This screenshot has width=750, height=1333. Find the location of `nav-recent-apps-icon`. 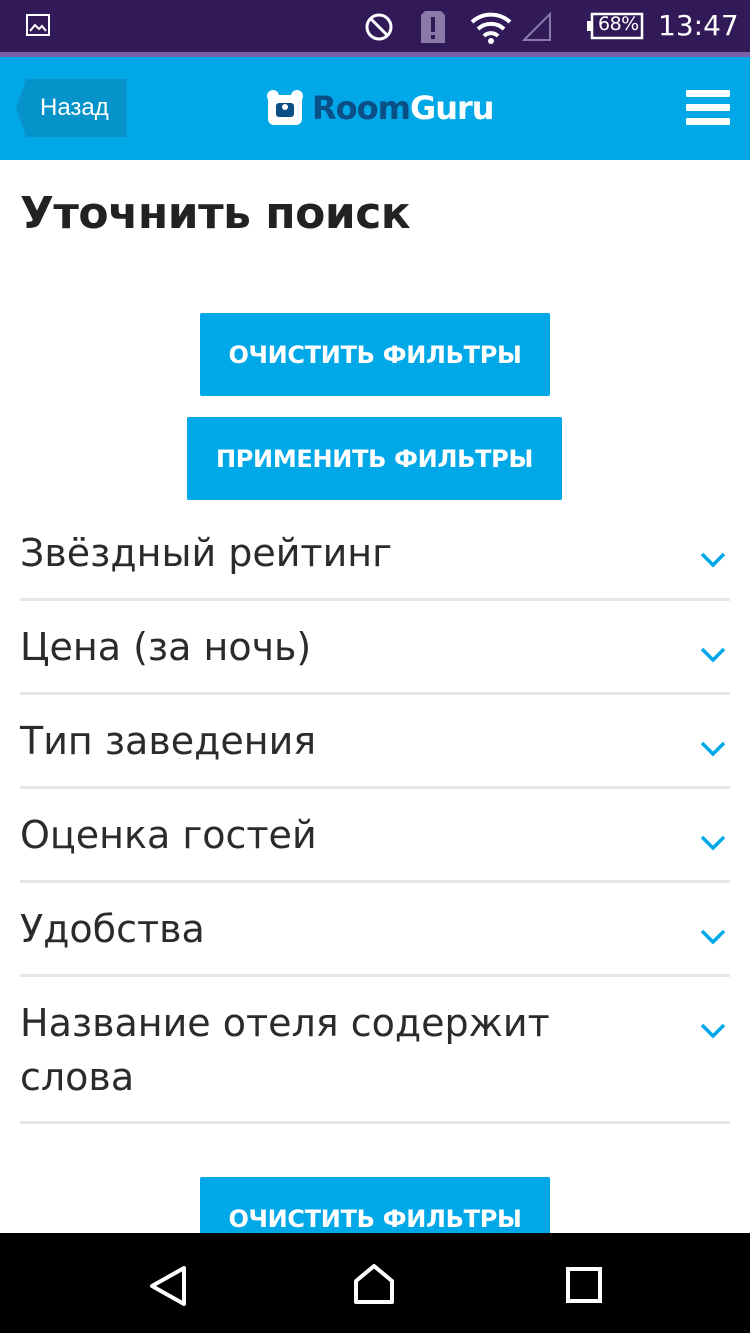

nav-recent-apps-icon is located at coordinates (584, 1285).